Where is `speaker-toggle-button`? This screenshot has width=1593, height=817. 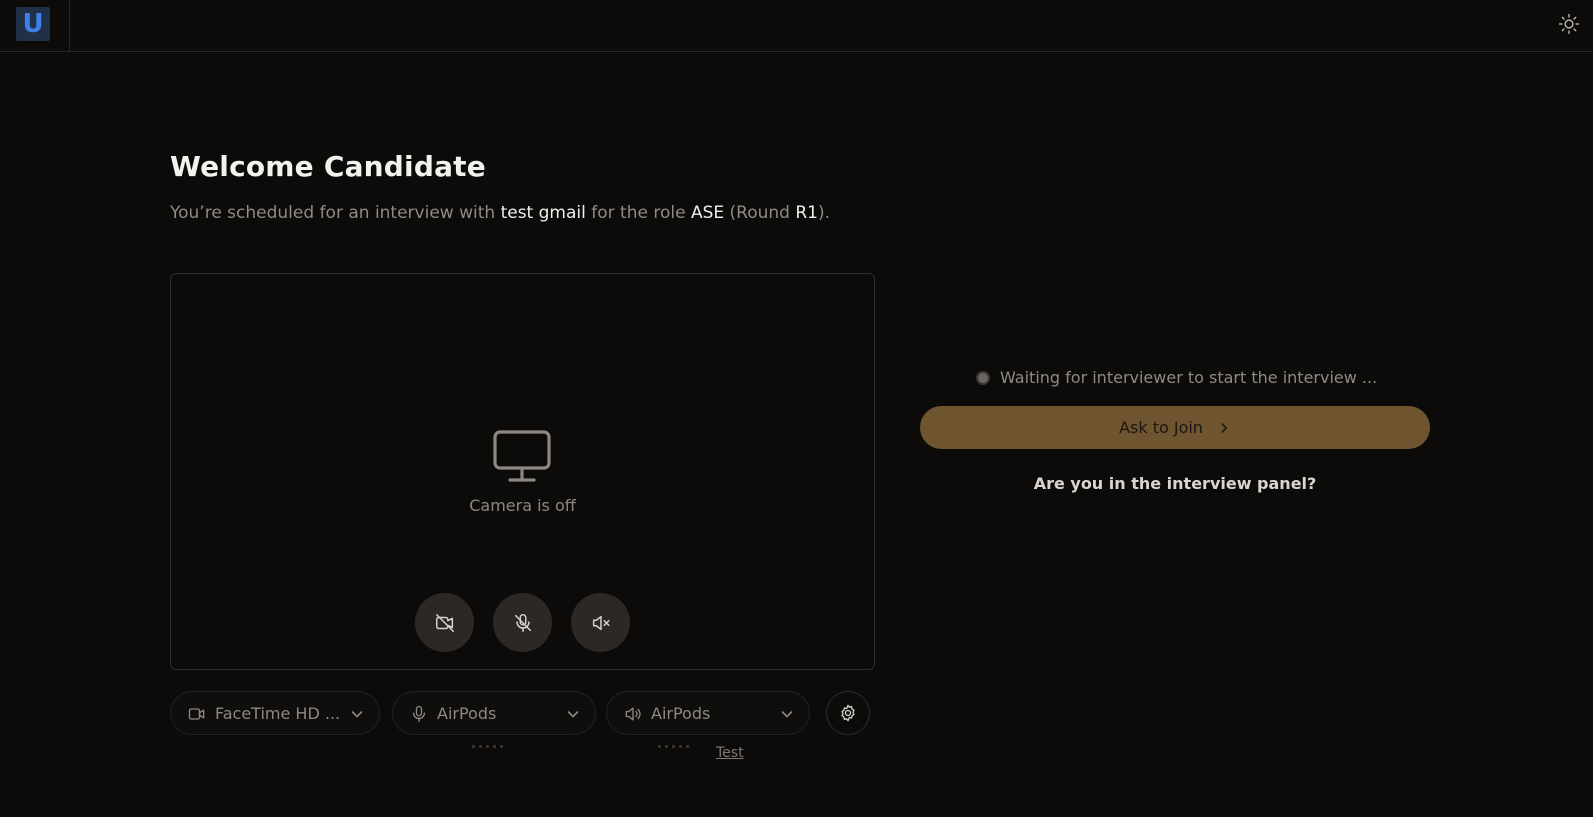 speaker-toggle-button is located at coordinates (600, 622).